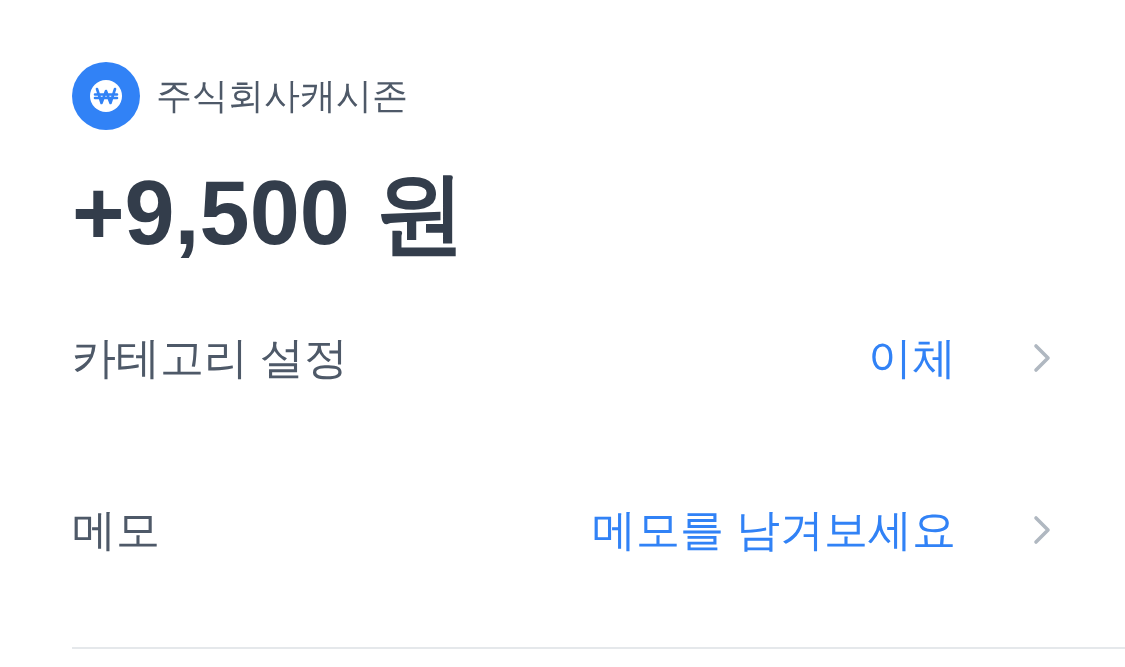 The height and width of the screenshot is (667, 1125). What do you see at coordinates (116, 530) in the screenshot?
I see `row-label: 메모` at bounding box center [116, 530].